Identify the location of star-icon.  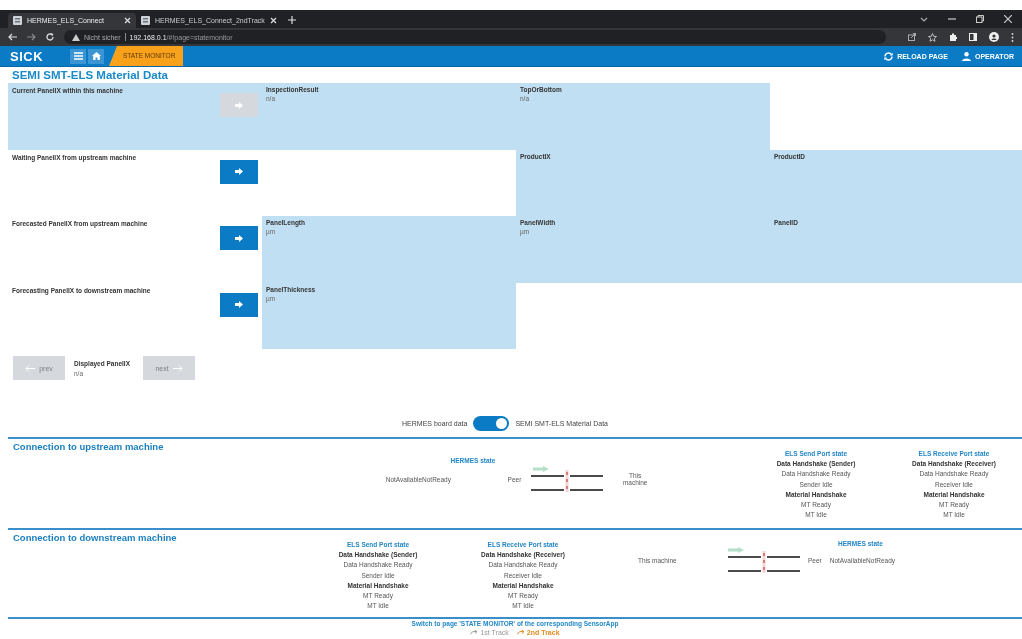
(932, 37).